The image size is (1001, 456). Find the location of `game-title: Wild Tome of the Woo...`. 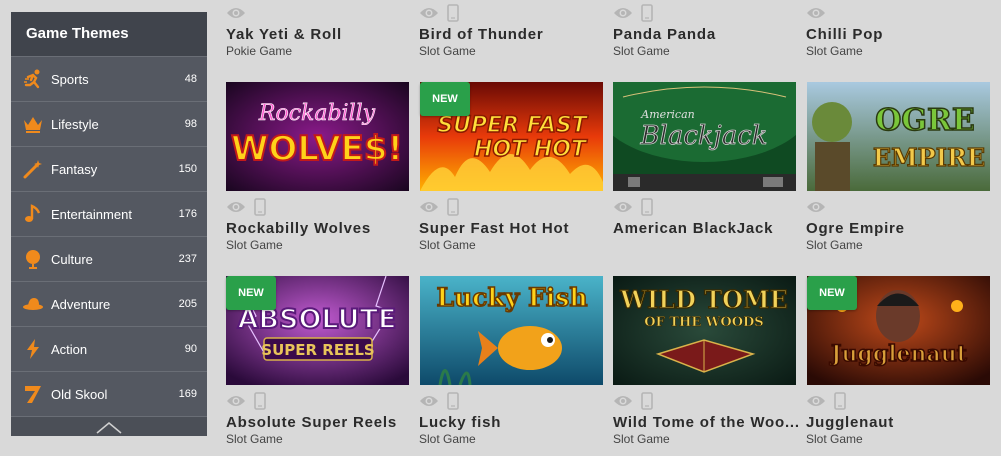

game-title: Wild Tome of the Woo... is located at coordinates (705, 422).